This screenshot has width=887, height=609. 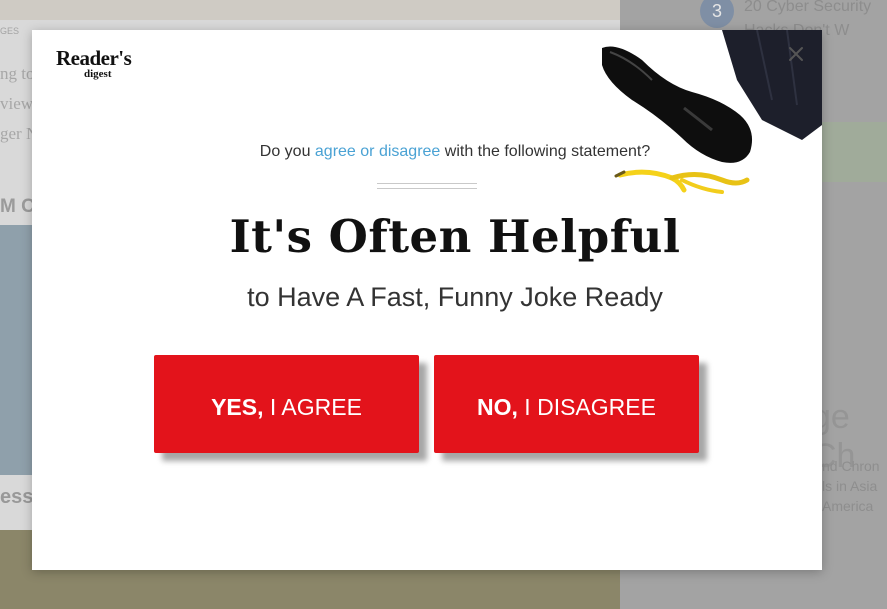 What do you see at coordinates (427, 186) in the screenshot?
I see `divider` at bounding box center [427, 186].